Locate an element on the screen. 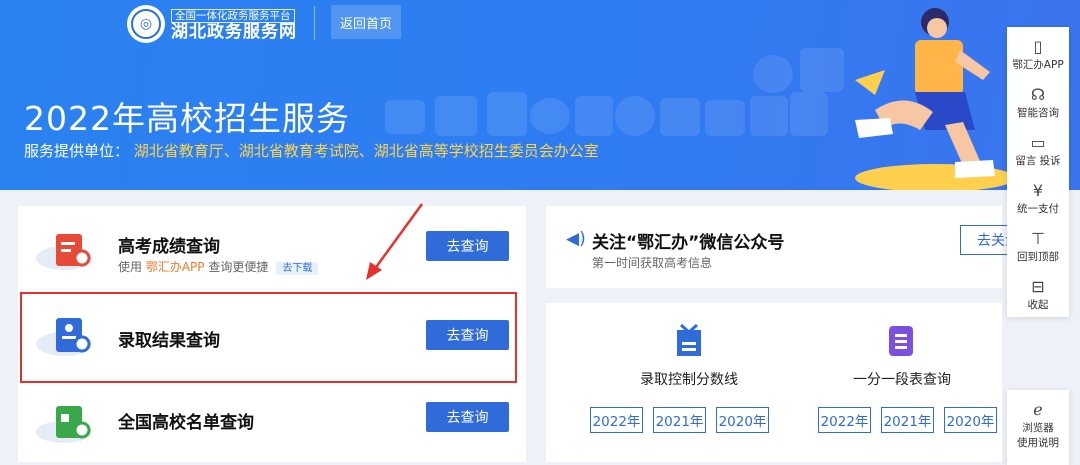  sidebar-item-top: ⊤ 回到顶部 is located at coordinates (1038, 246).